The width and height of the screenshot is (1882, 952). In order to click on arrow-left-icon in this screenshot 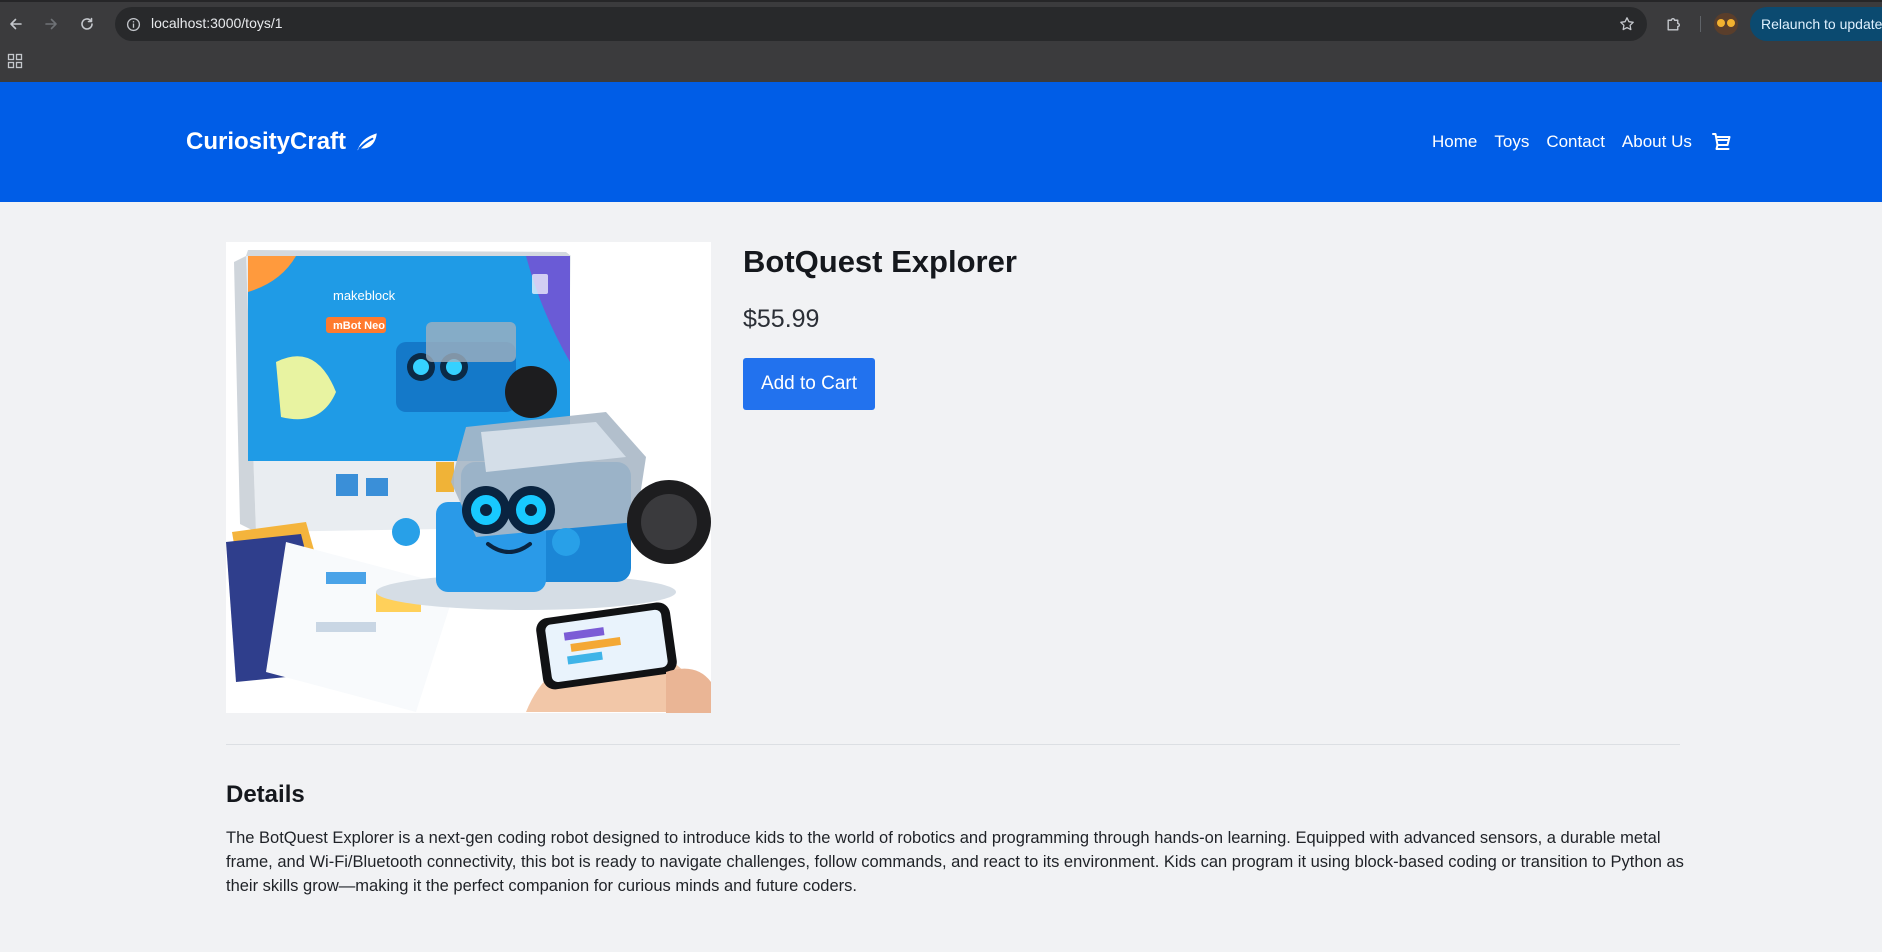, I will do `click(16, 24)`.